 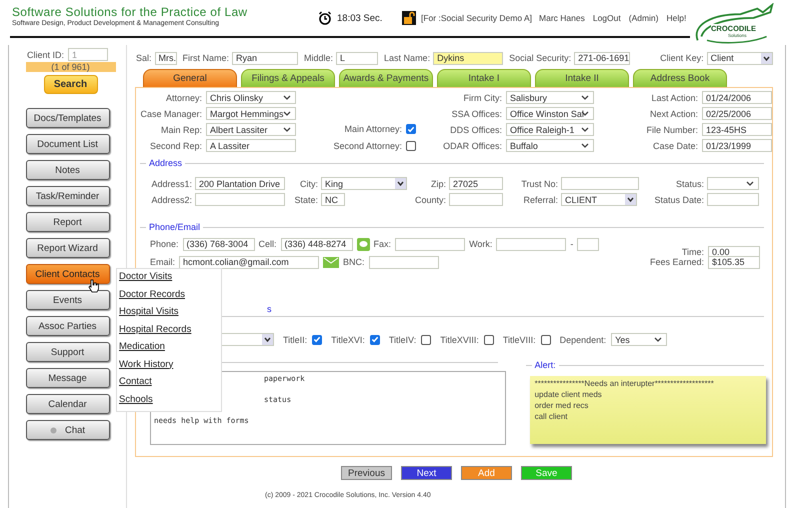 I want to click on nav-button: Calendar, so click(x=68, y=404).